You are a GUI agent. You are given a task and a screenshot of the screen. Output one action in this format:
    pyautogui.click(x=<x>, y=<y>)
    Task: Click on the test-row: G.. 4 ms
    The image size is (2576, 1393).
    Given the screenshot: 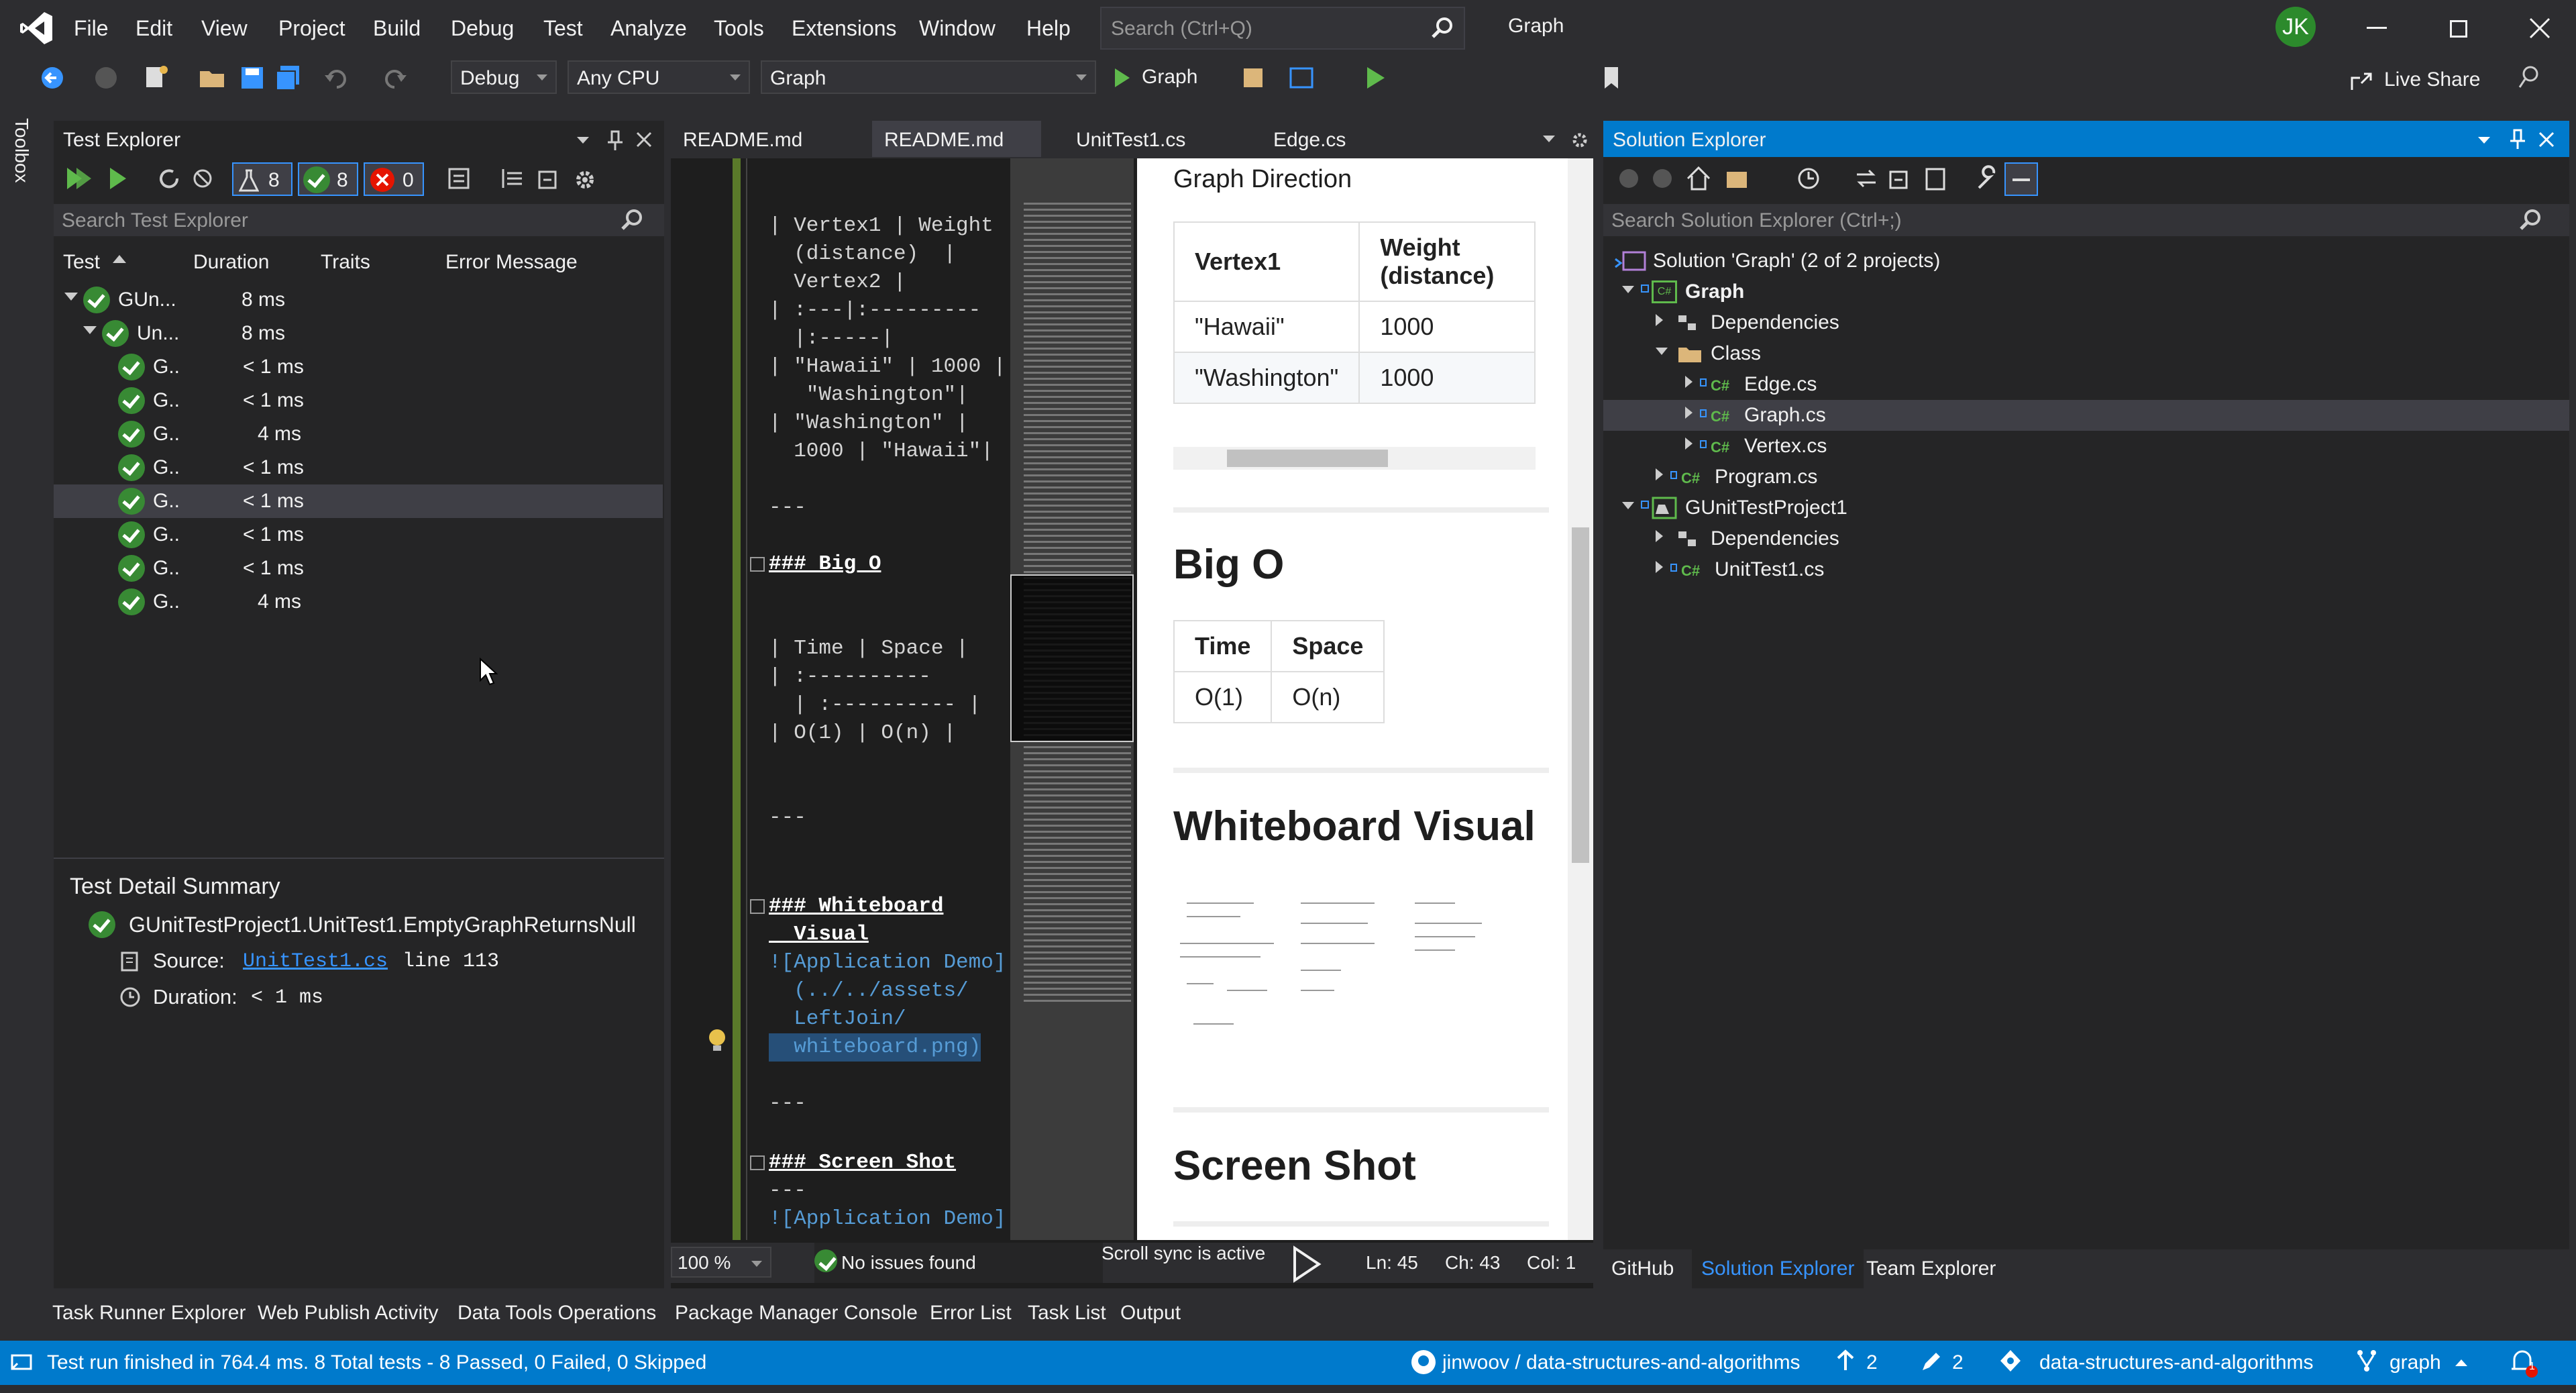 What is the action you would take?
    pyautogui.click(x=358, y=602)
    